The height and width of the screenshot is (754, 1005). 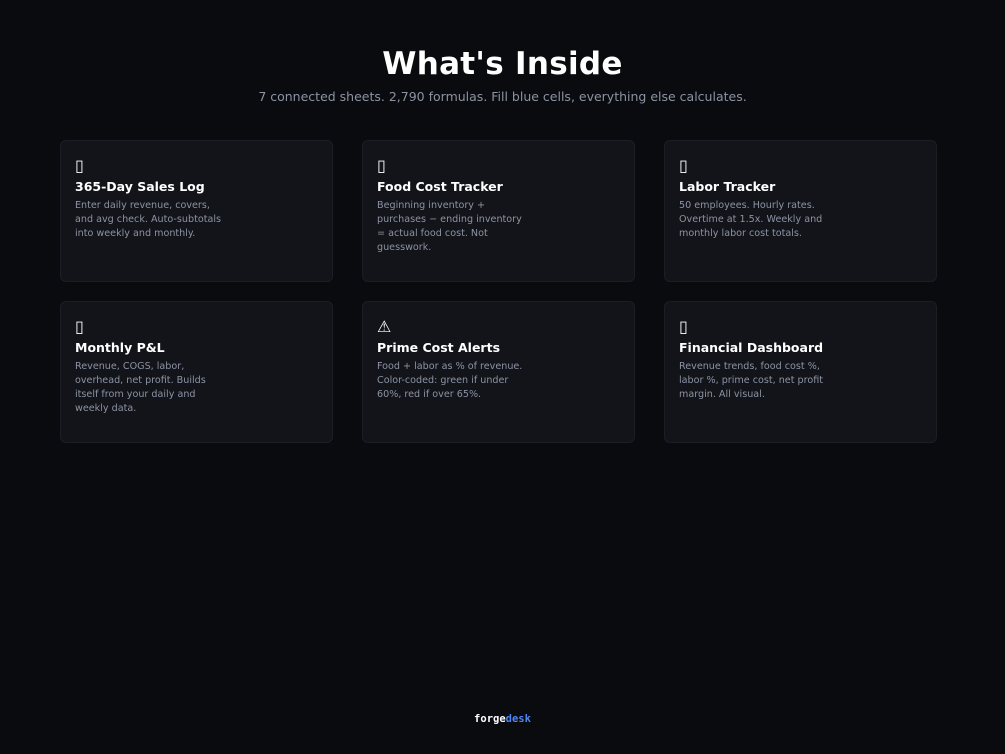 I want to click on brand-name-part2: desk, so click(x=518, y=719).